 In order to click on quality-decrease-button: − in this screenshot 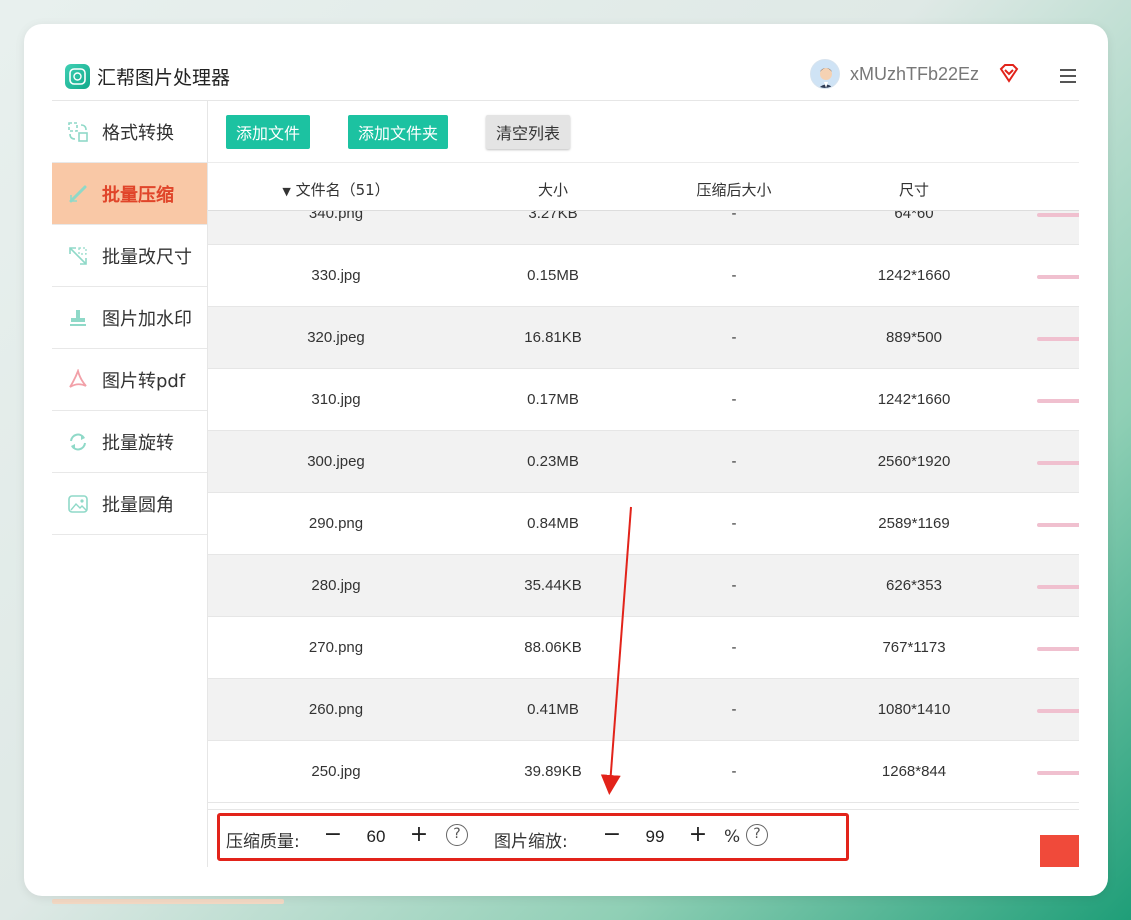, I will do `click(333, 835)`.